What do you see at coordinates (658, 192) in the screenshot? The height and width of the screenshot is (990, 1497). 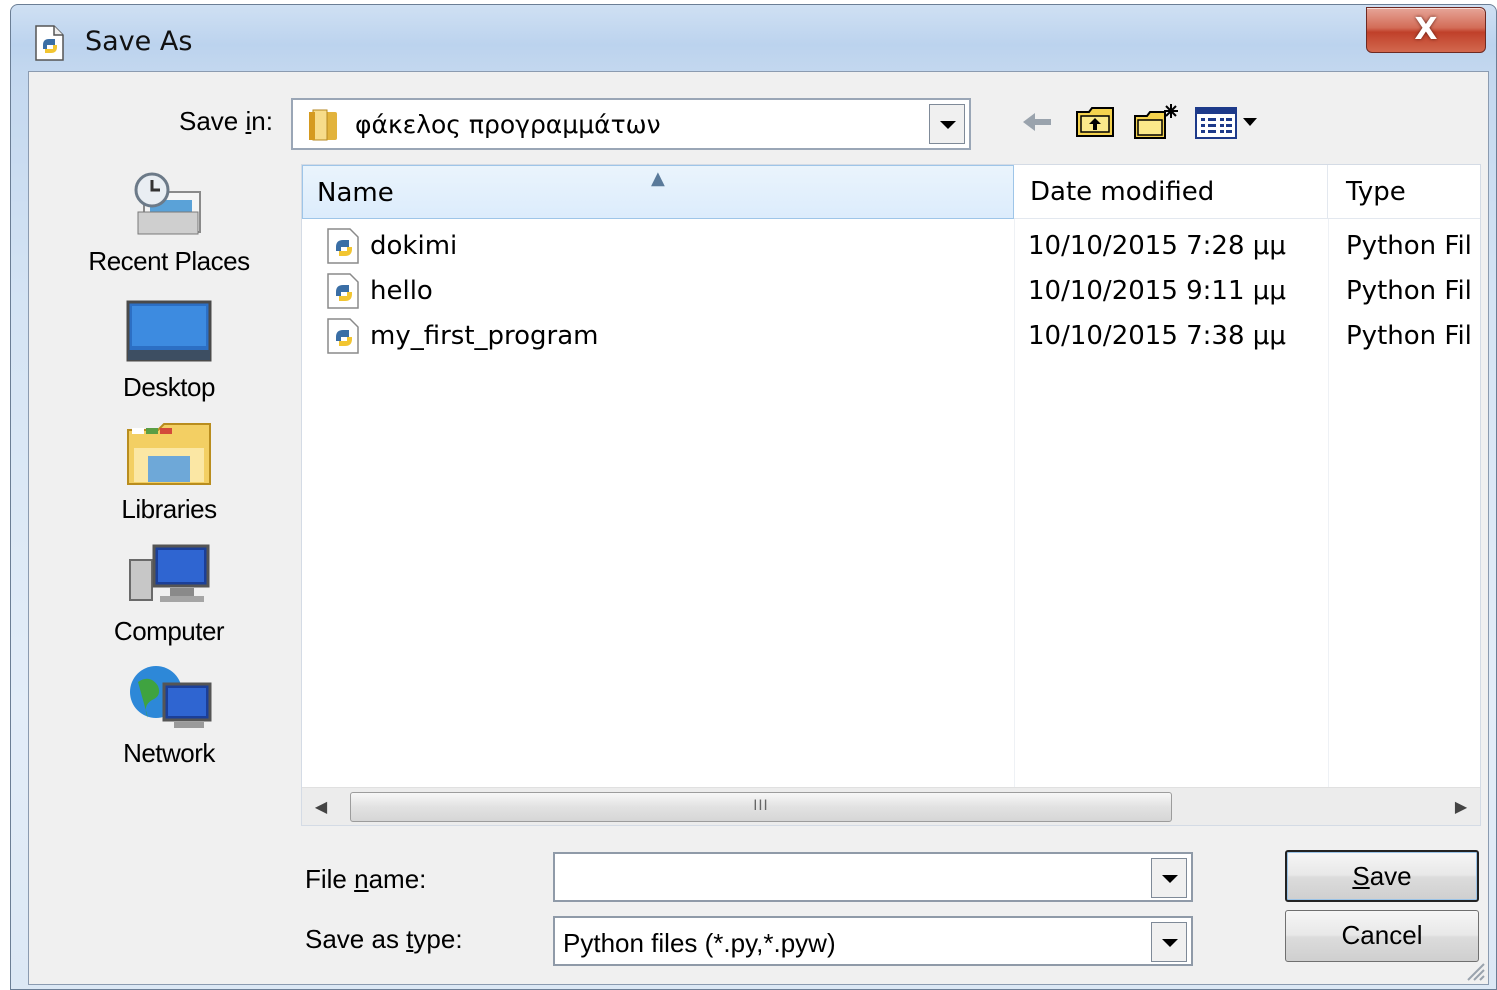 I see `column-header-name: Name ▲` at bounding box center [658, 192].